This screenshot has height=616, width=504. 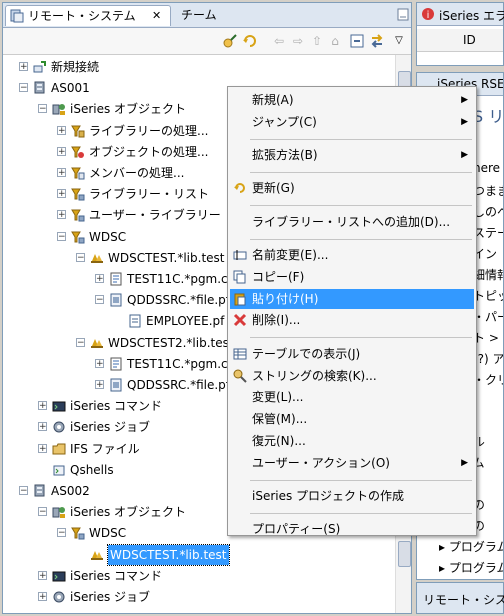 I want to click on close-icon: ✕, so click(x=156, y=16).